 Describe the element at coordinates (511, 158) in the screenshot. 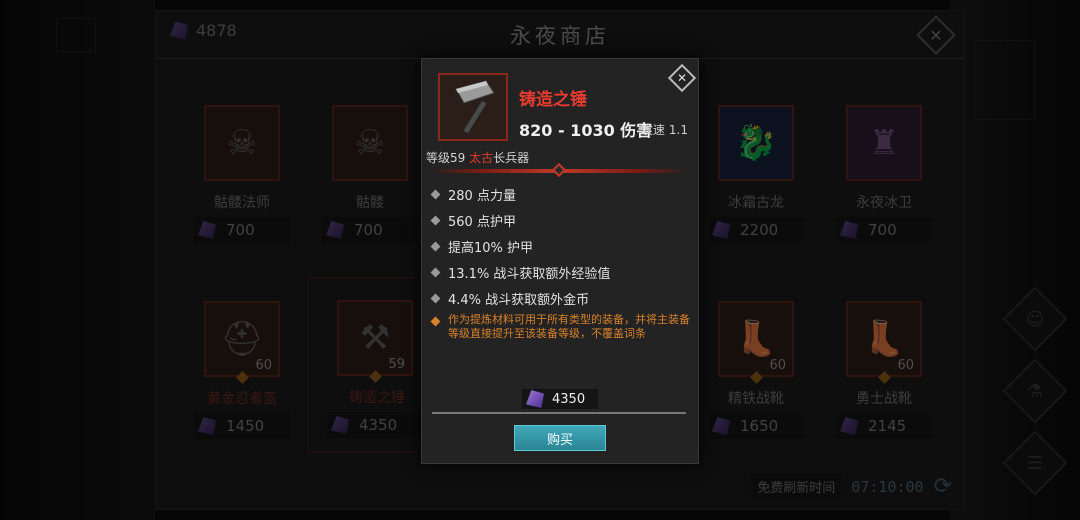

I see `item-category: 长兵器` at that location.